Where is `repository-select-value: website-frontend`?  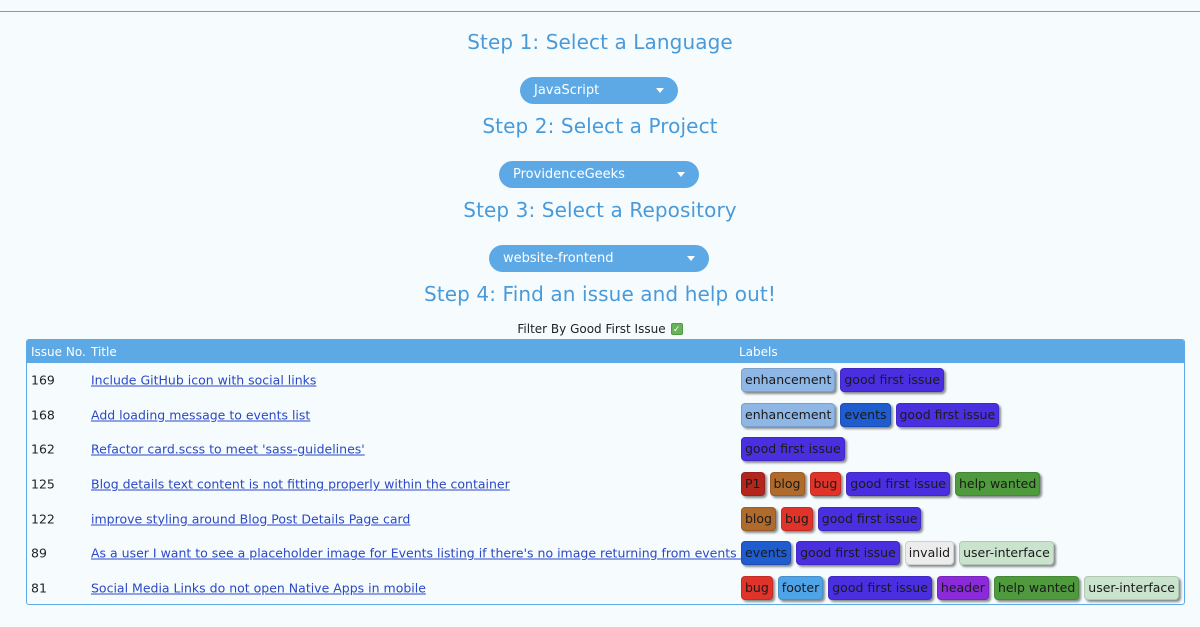
repository-select-value: website-frontend is located at coordinates (558, 258).